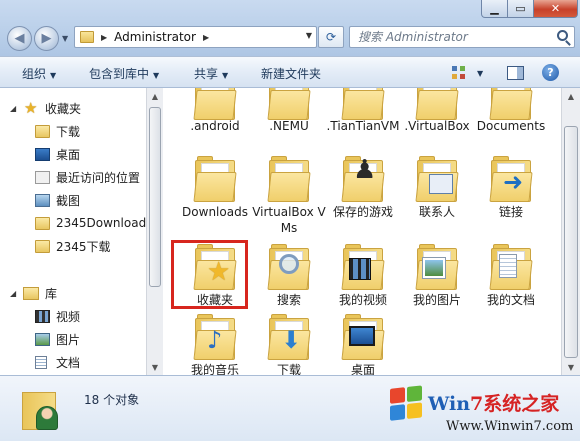 The width and height of the screenshot is (580, 441). Describe the element at coordinates (65, 38) in the screenshot. I see `recent-pages-dropdown: ▼` at that location.